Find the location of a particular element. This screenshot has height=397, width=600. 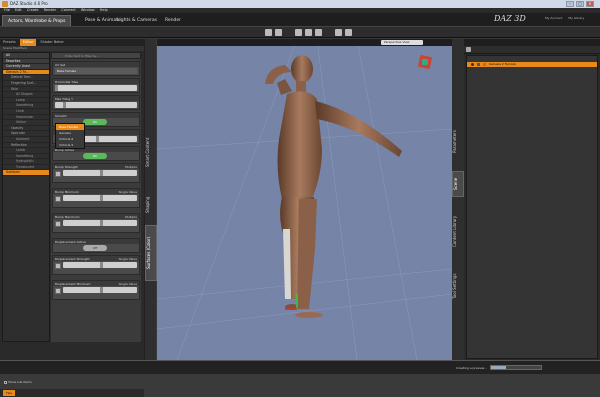

render-icon is located at coordinates (348, 32).